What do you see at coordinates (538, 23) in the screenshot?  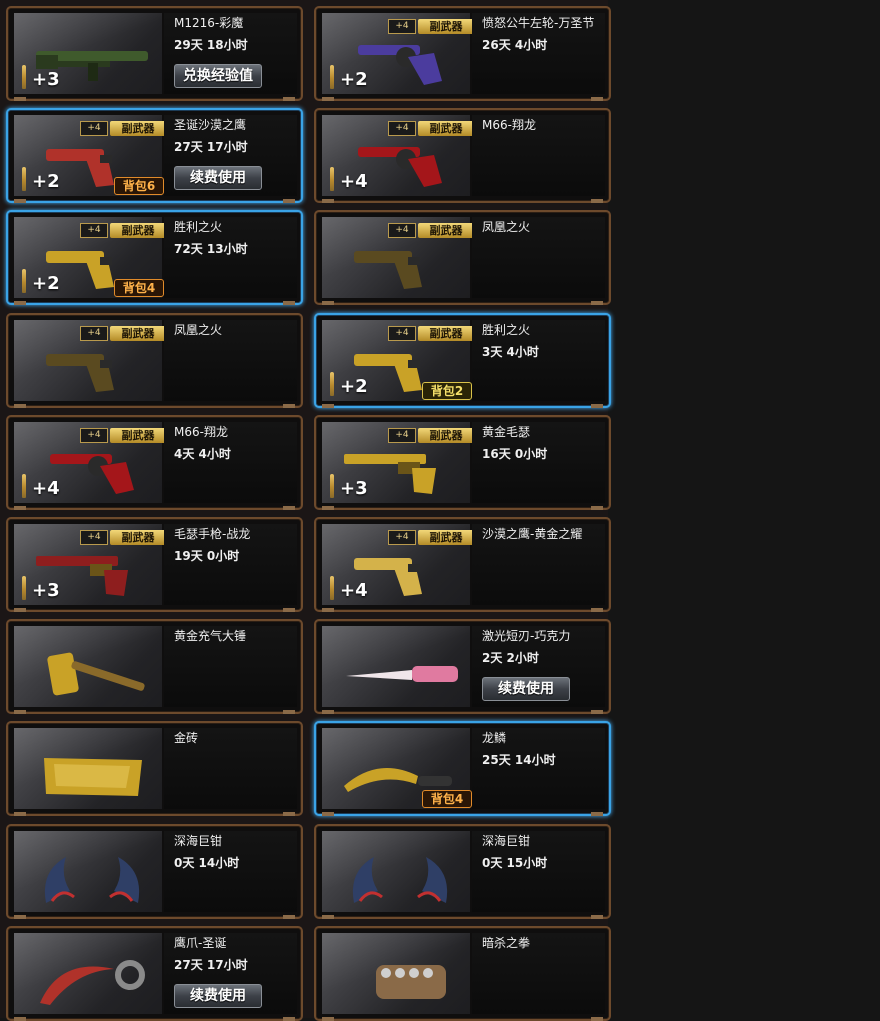 I see `item-name: 愤怒公牛左轮-万圣节` at bounding box center [538, 23].